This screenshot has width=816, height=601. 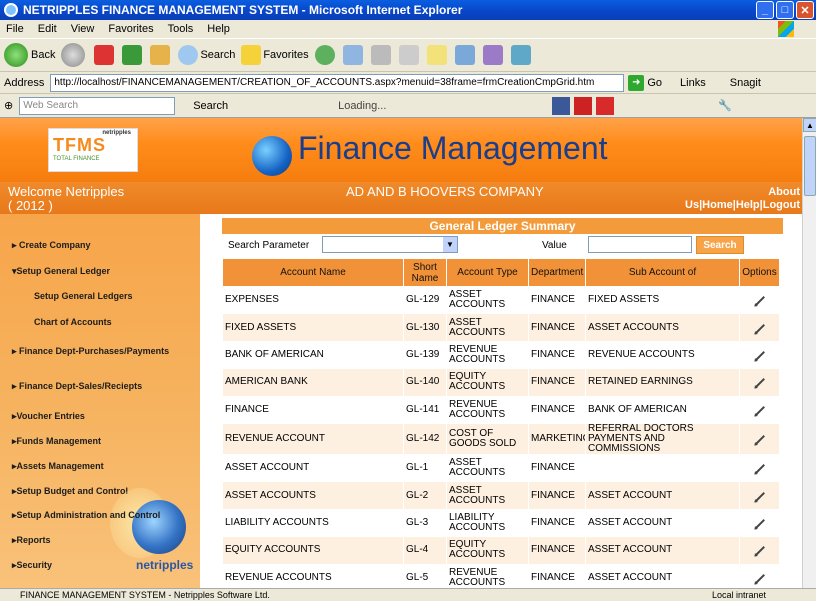 What do you see at coordinates (15, 29) in the screenshot?
I see `menu-file: File` at bounding box center [15, 29].